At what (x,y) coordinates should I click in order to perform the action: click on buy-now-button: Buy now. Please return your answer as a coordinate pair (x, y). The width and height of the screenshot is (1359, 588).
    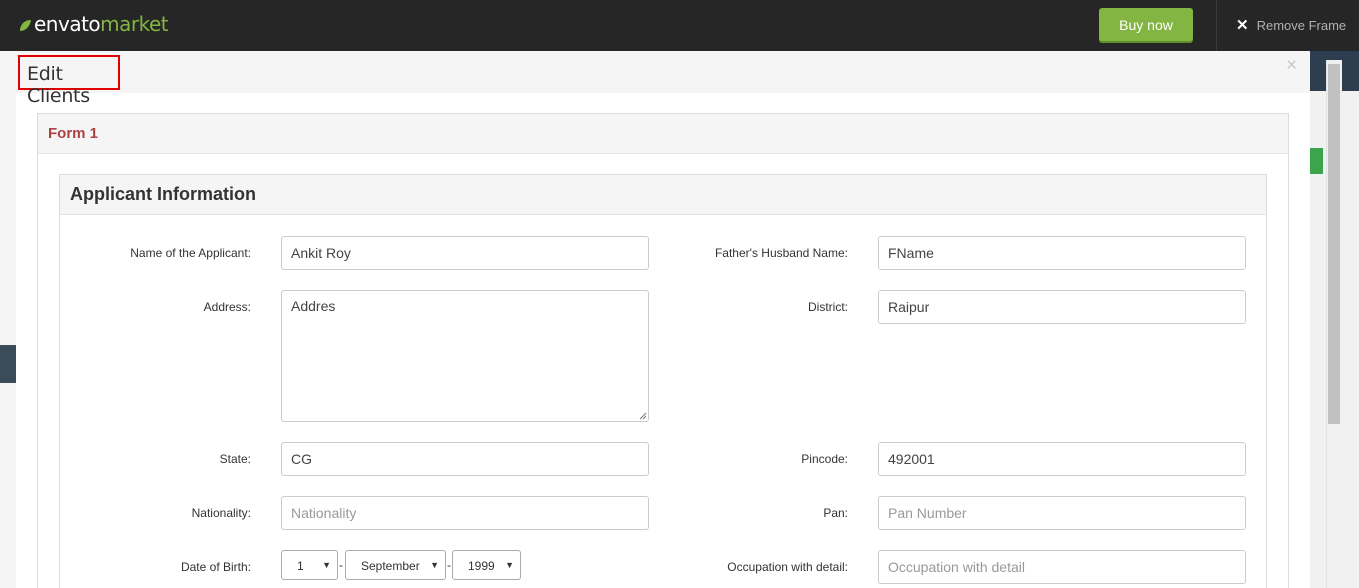
    Looking at the image, I should click on (1146, 24).